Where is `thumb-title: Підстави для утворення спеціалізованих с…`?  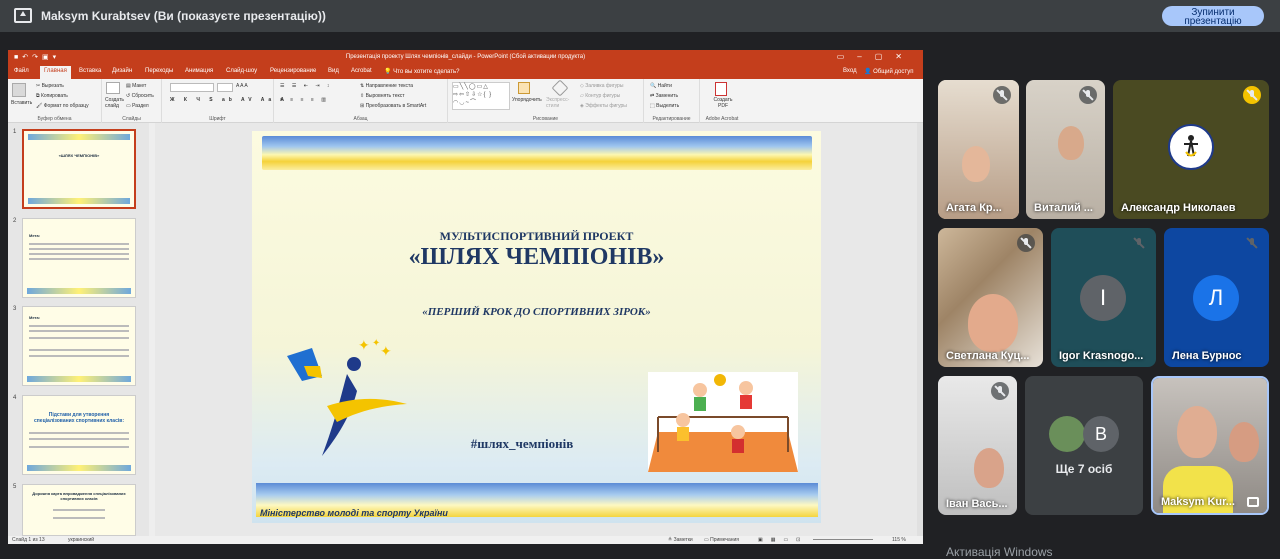 thumb-title: Підстави для утворення спеціалізованих с… is located at coordinates (79, 418).